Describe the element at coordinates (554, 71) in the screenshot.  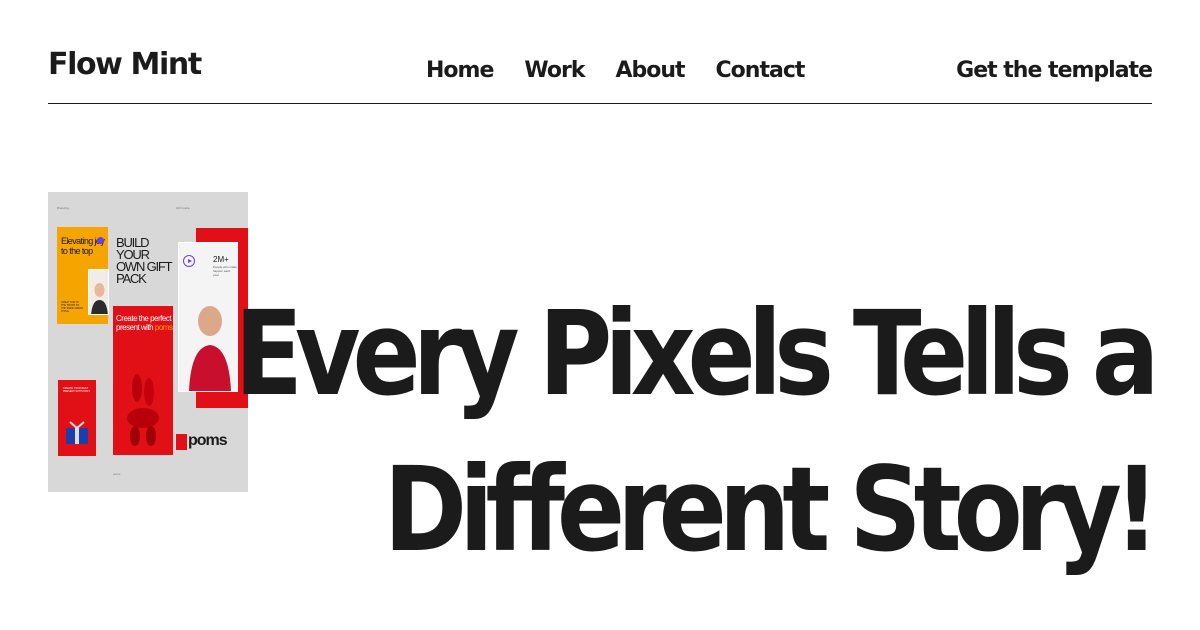
I see `nav-work-link: Work` at that location.